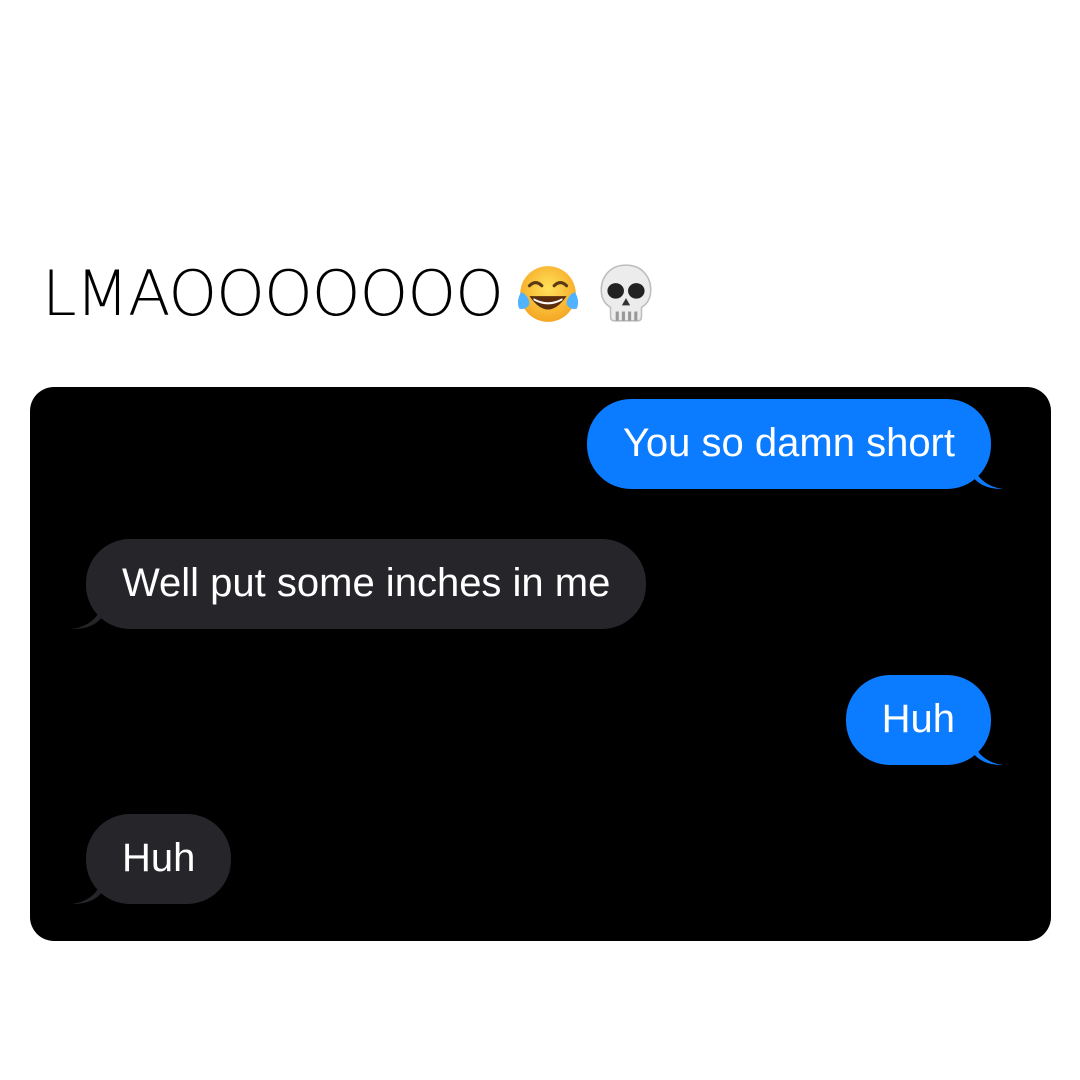 This screenshot has width=1080, height=1080. I want to click on message-bubble-sent: You so damn short, so click(794, 444).